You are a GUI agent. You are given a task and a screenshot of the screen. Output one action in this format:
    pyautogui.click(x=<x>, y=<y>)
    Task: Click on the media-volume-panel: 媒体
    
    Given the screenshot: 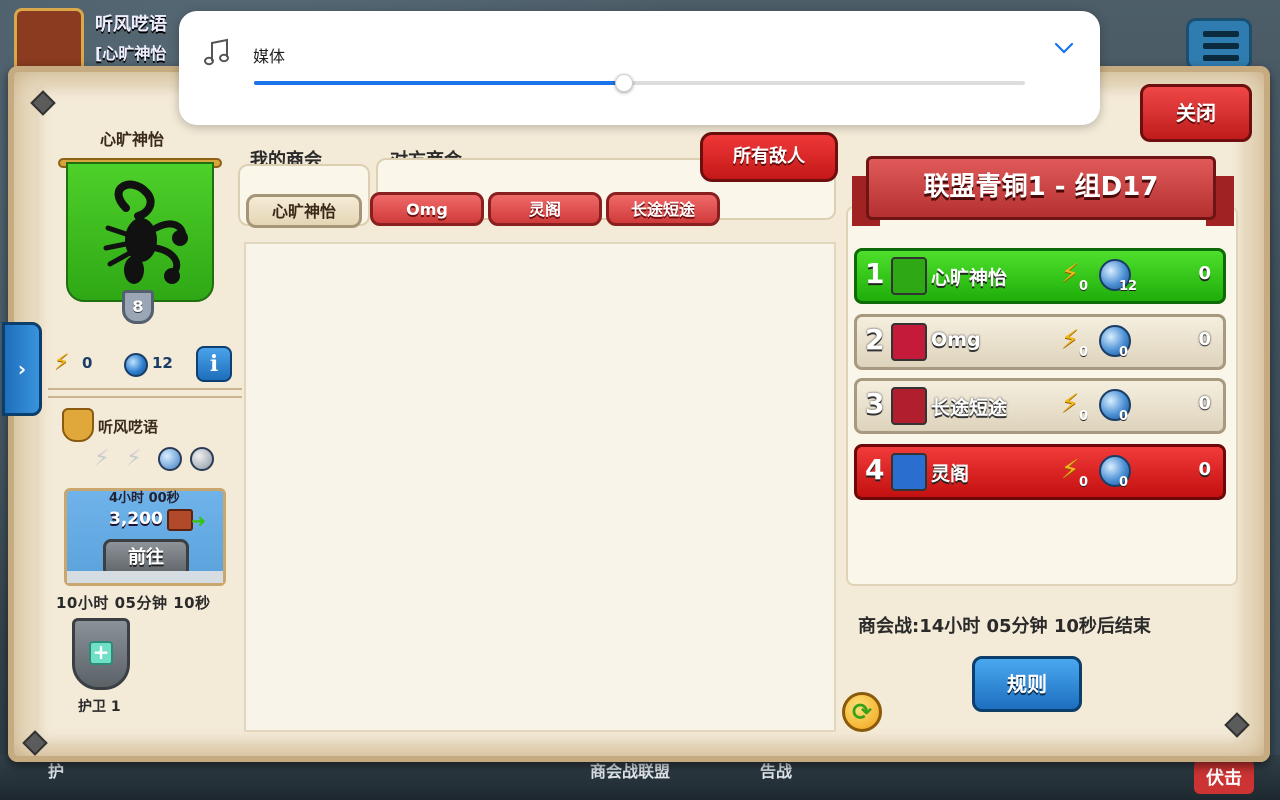 What is the action you would take?
    pyautogui.click(x=639, y=68)
    